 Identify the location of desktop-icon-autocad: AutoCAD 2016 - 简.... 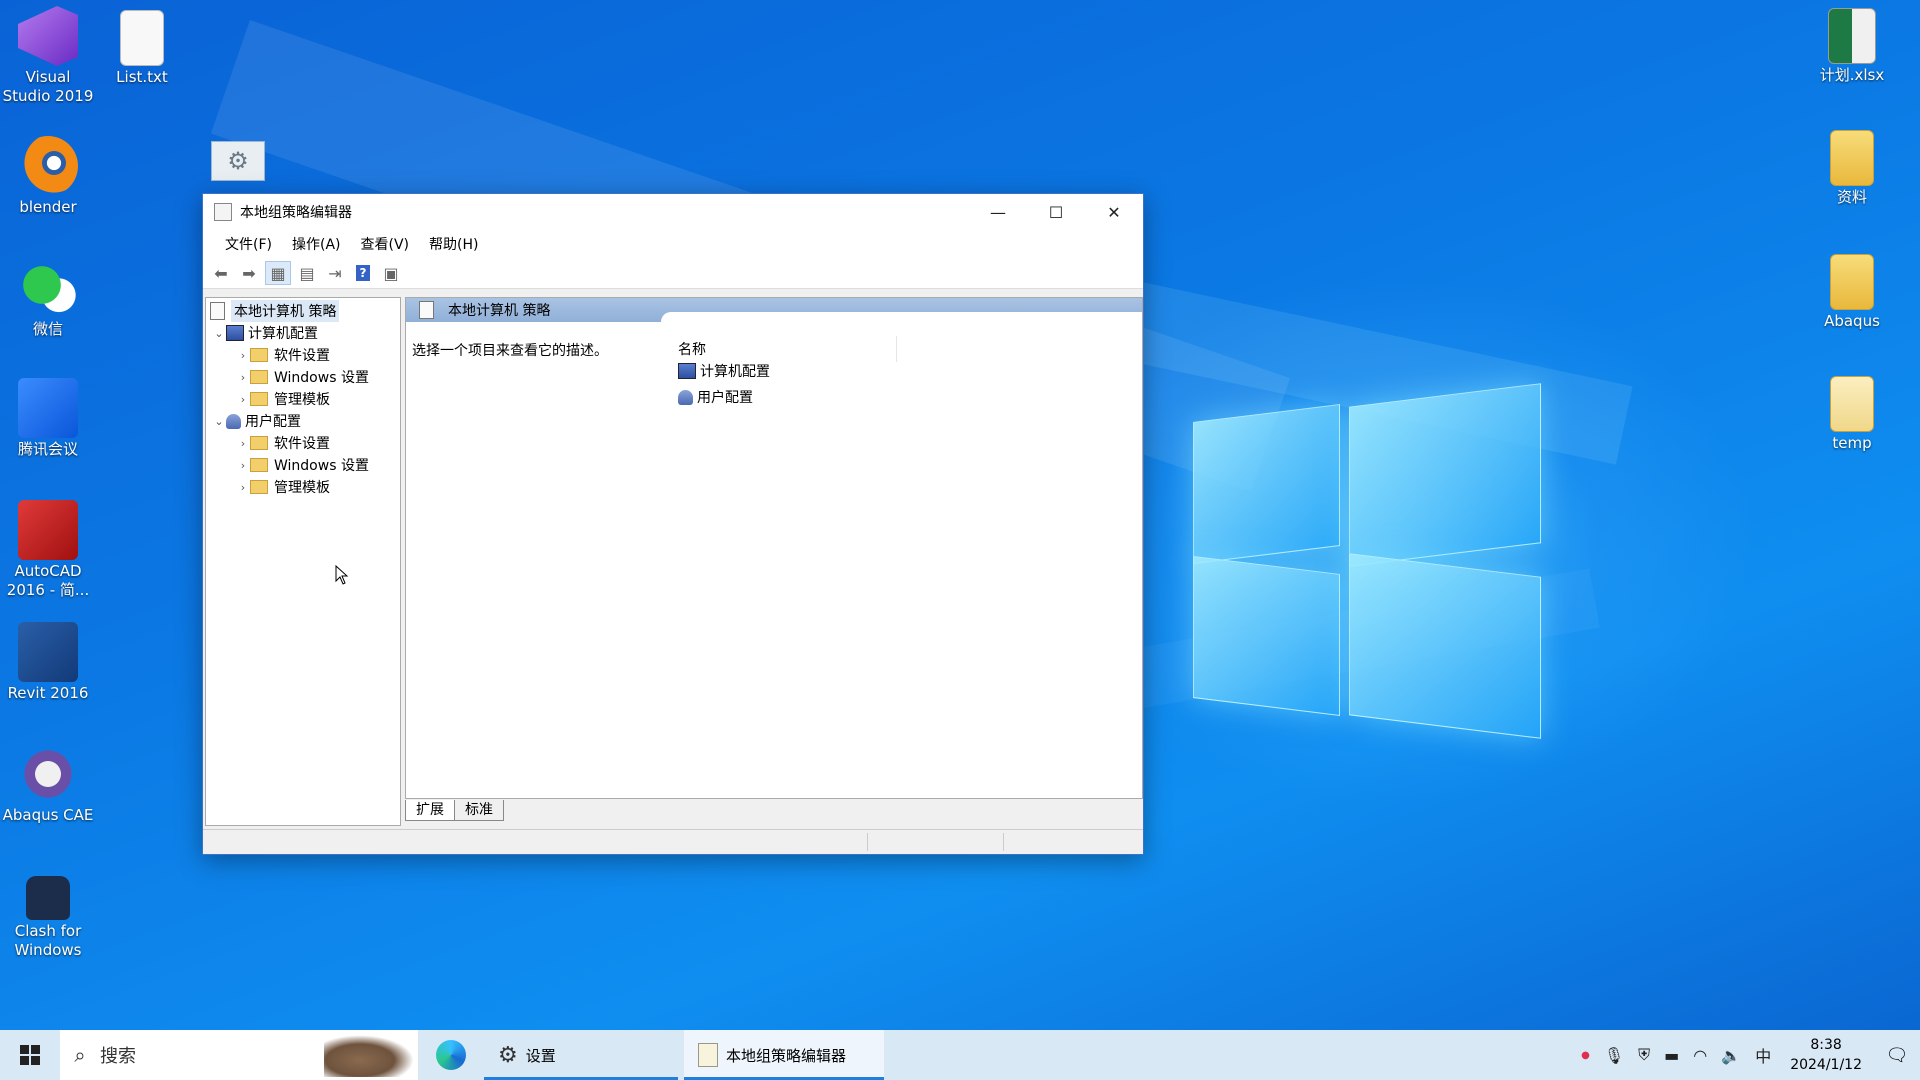
(48, 550).